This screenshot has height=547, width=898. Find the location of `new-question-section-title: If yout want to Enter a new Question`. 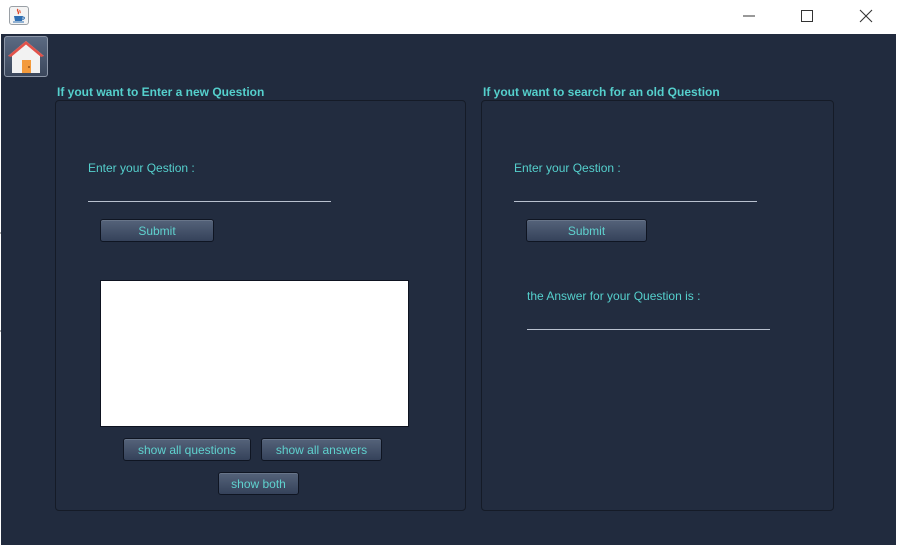

new-question-section-title: If yout want to Enter a new Question is located at coordinates (161, 92).